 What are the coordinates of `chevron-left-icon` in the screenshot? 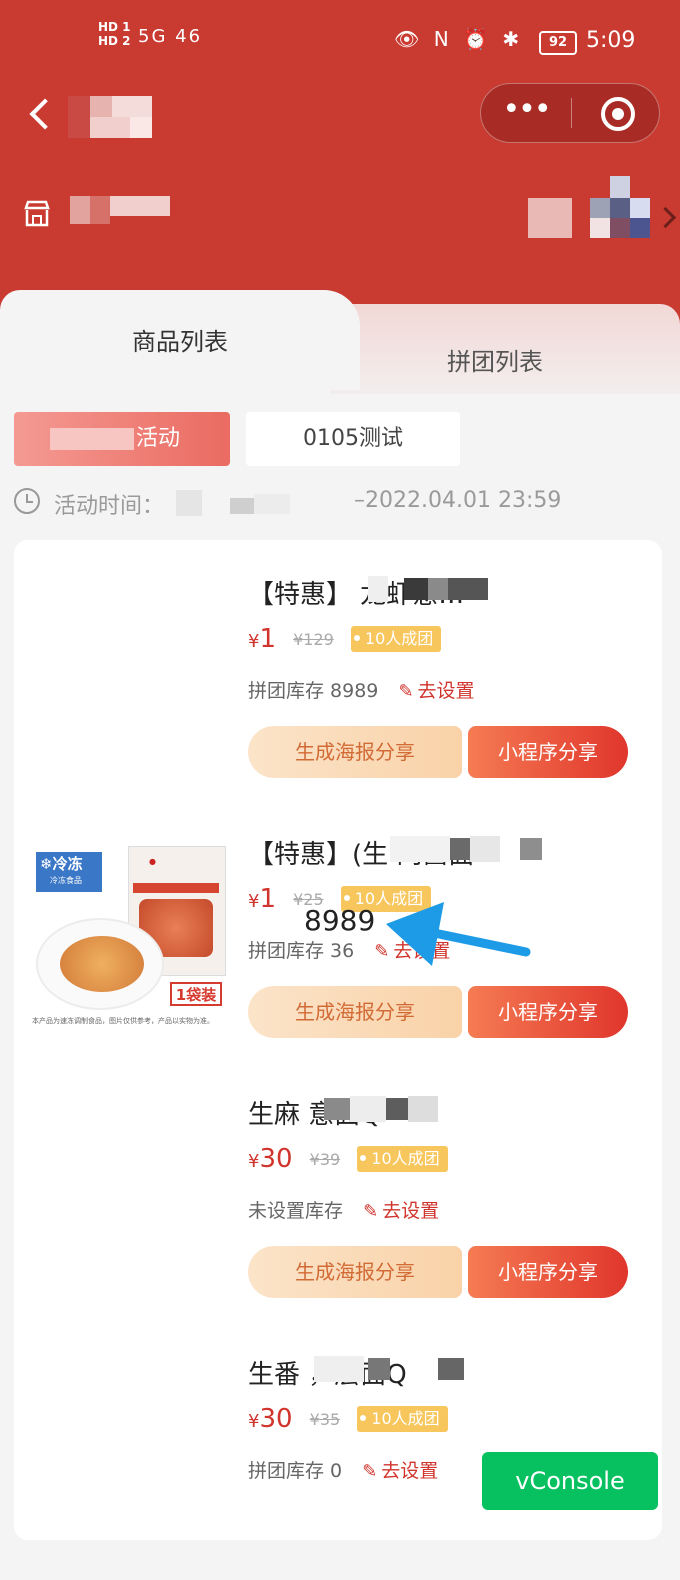 It's located at (45, 114).